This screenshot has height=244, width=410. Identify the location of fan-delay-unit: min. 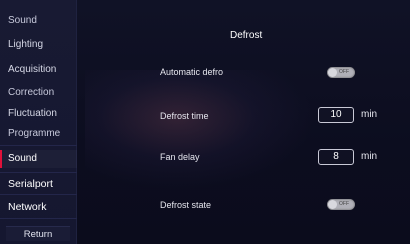
(369, 156).